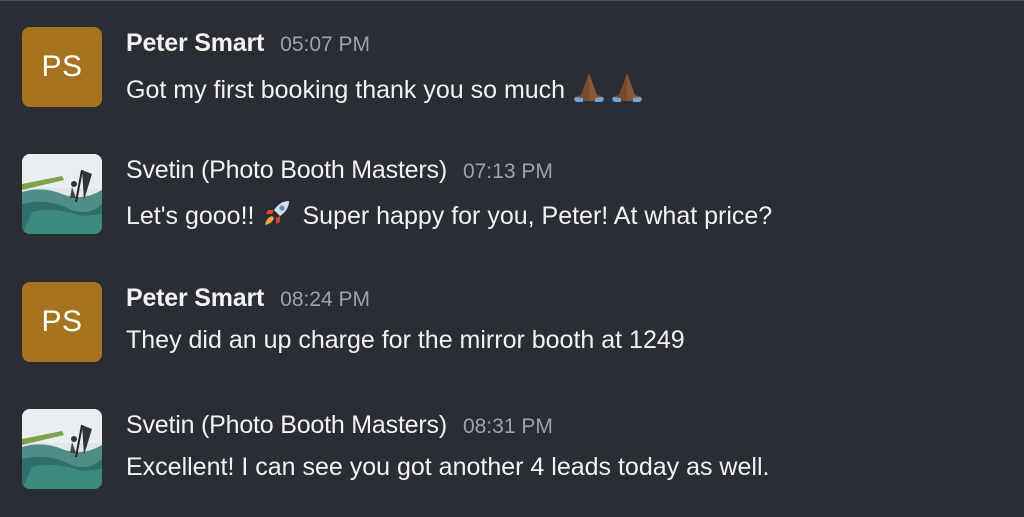  I want to click on message-timestamp: 08:31 PM, so click(508, 427).